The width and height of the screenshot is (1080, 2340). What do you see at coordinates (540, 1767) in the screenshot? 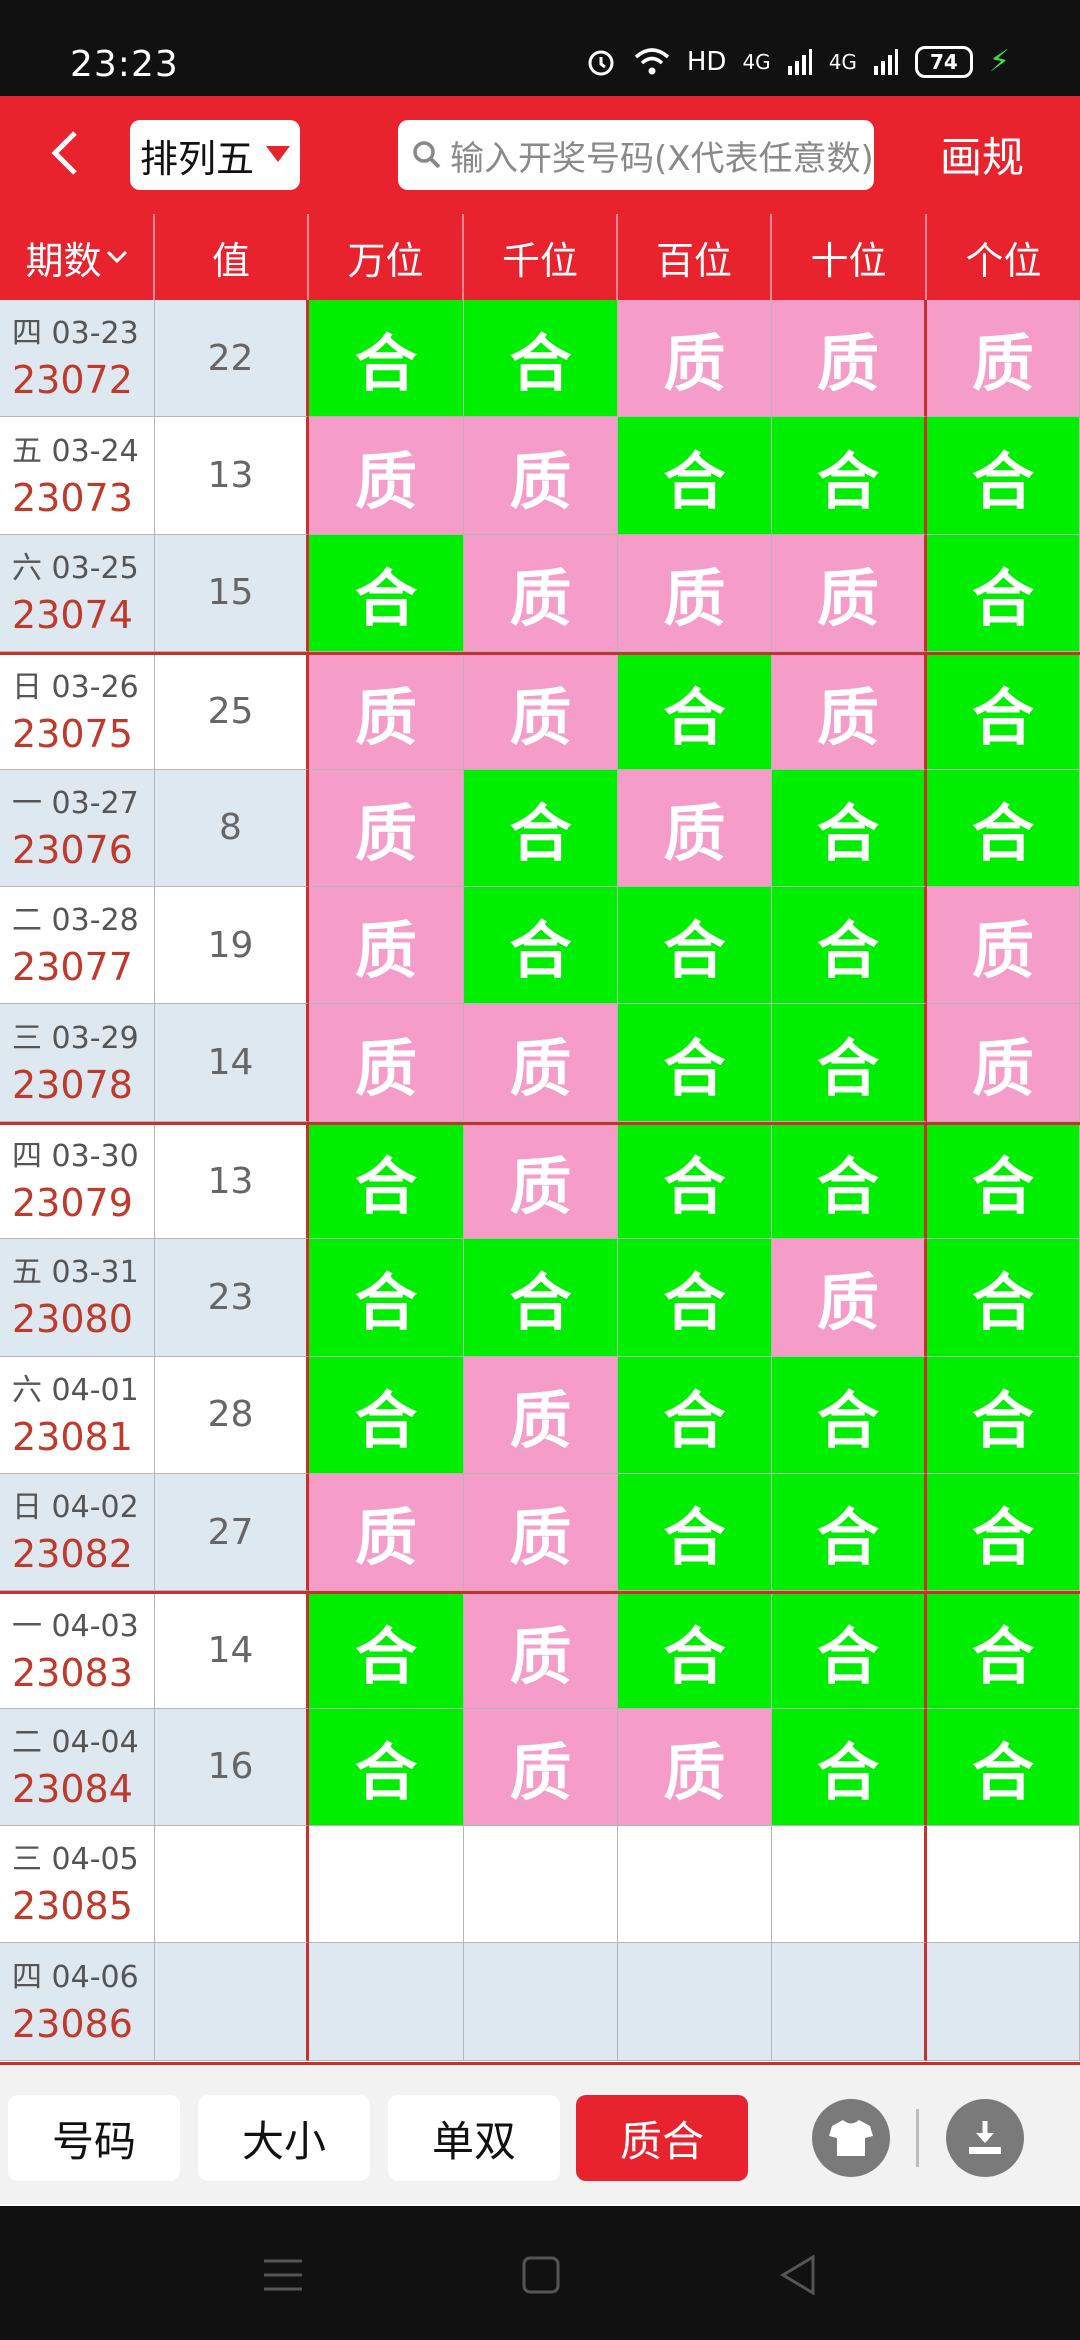
I see `table-row: 二 04-04 23084 16 合质质合合` at bounding box center [540, 1767].